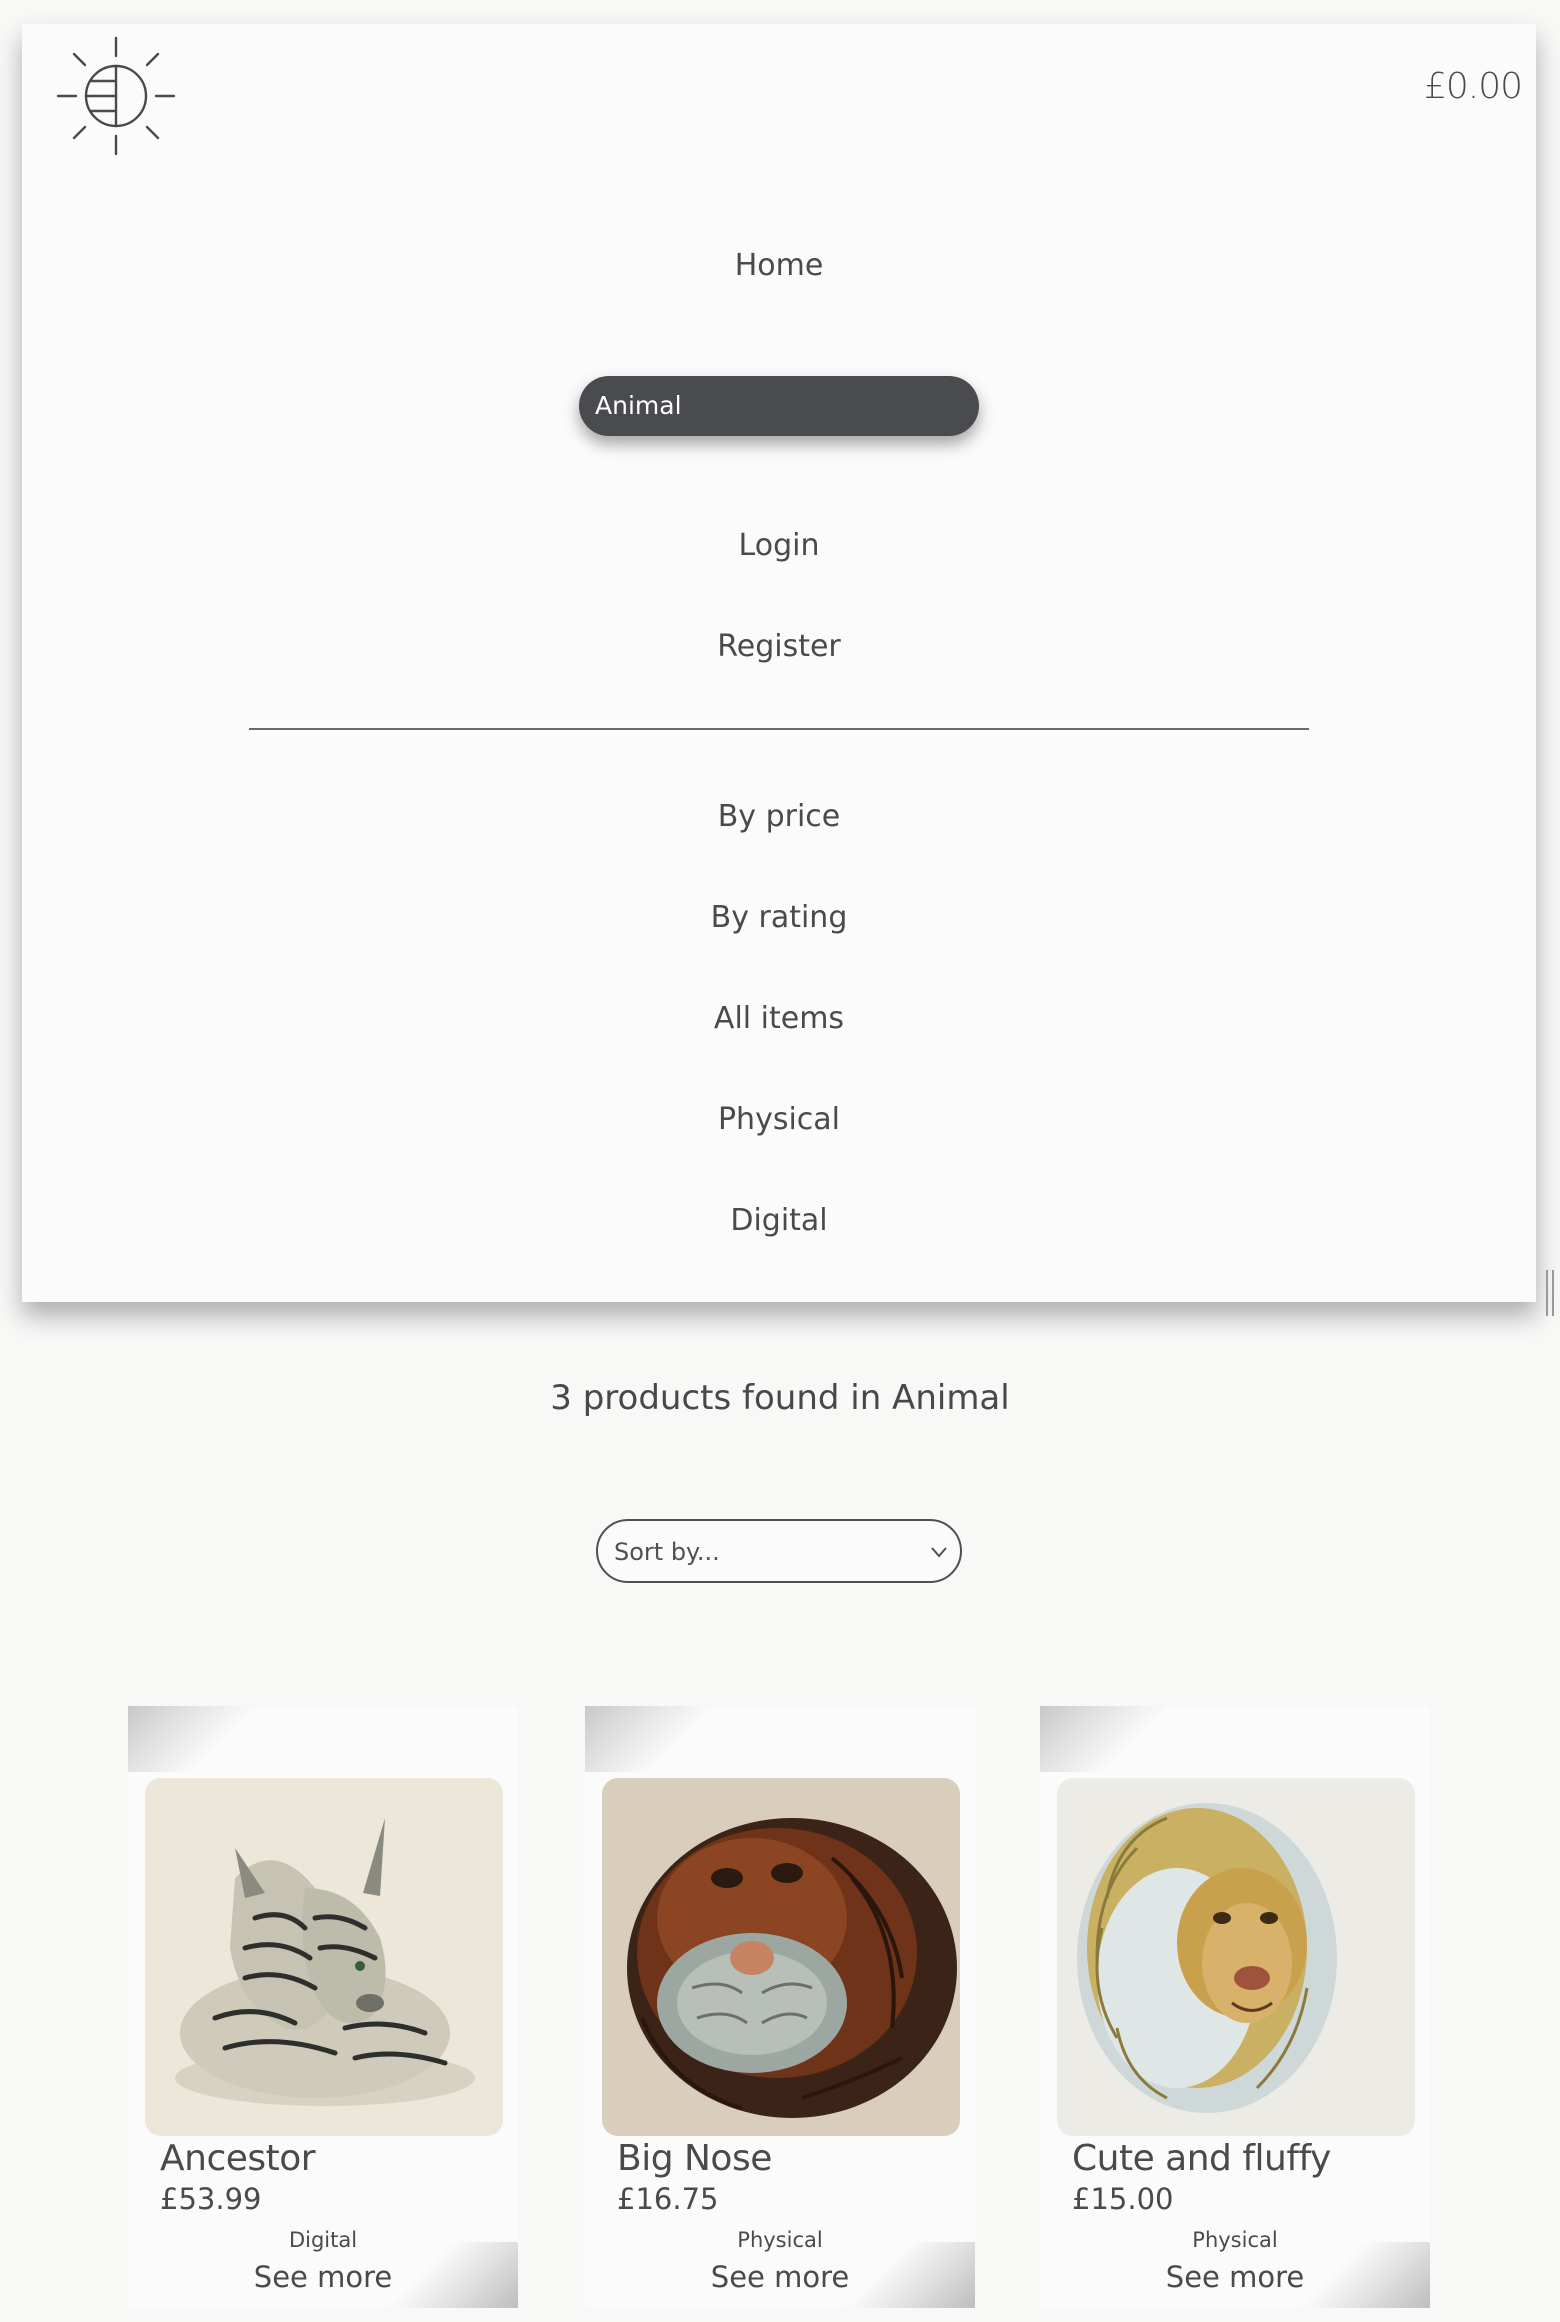 This screenshot has width=1560, height=2322. What do you see at coordinates (779, 1018) in the screenshot?
I see `filter-all-items: All items` at bounding box center [779, 1018].